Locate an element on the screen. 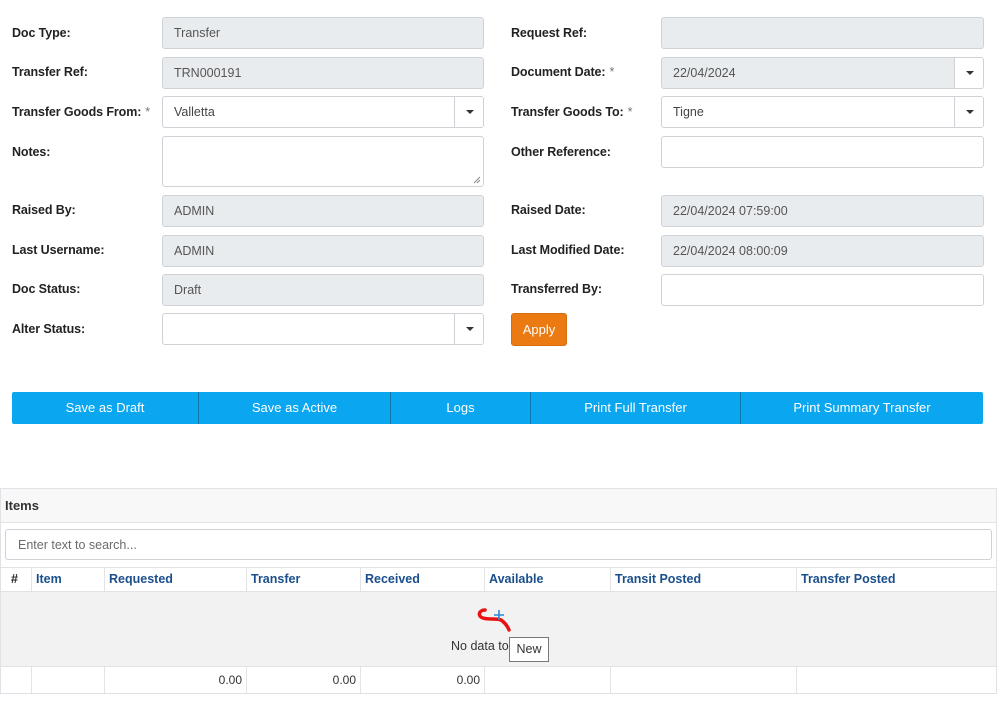  new-tooltip: New is located at coordinates (529, 649).